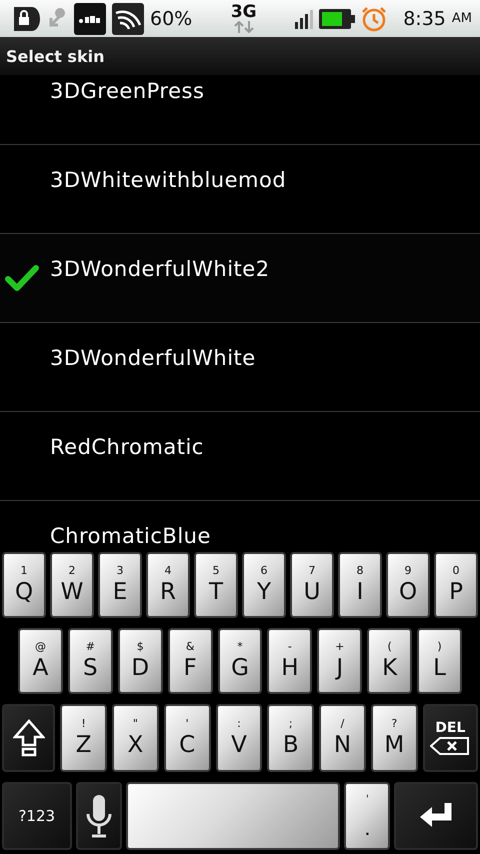 This screenshot has width=480, height=854. What do you see at coordinates (462, 18) in the screenshot?
I see `am-pm: AM` at bounding box center [462, 18].